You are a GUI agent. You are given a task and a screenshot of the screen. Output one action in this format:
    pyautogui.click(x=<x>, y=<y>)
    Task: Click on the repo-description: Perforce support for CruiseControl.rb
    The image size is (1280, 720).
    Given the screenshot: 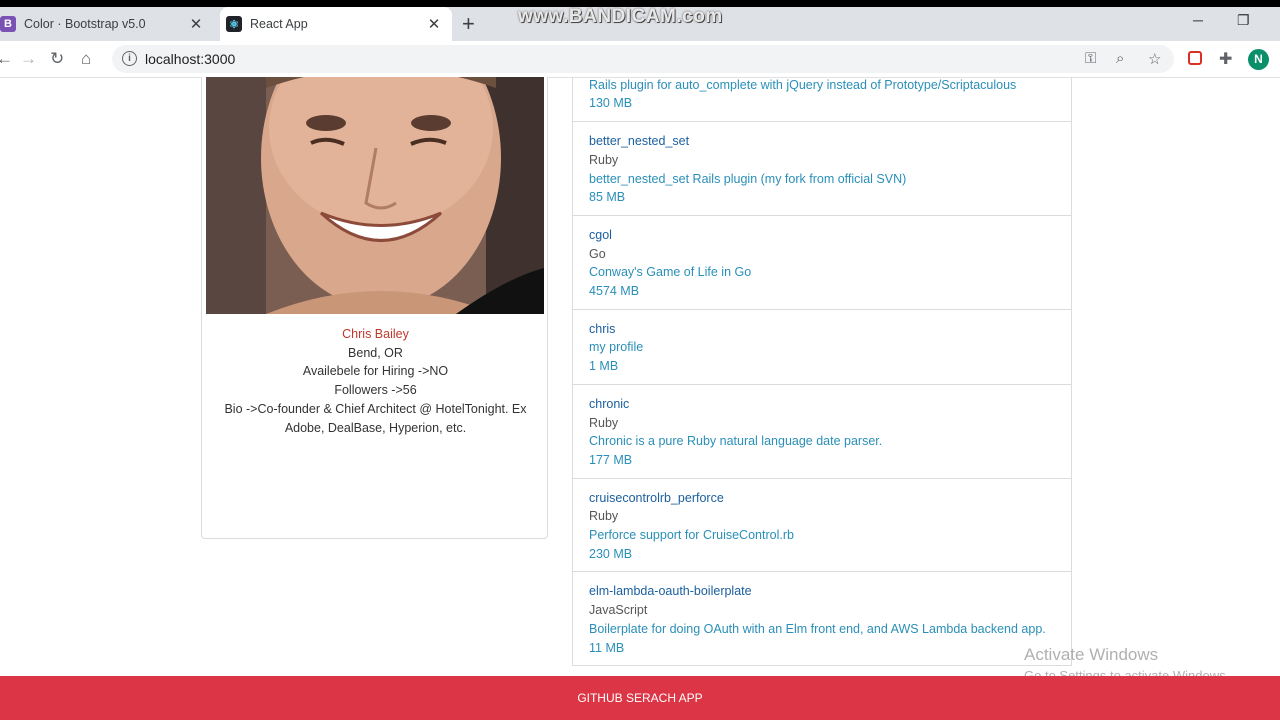 What is the action you would take?
    pyautogui.click(x=691, y=535)
    